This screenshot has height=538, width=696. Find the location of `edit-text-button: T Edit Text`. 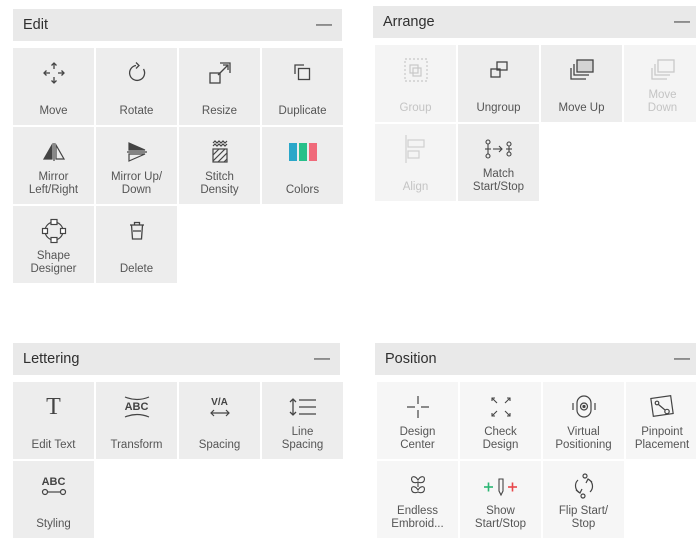

edit-text-button: T Edit Text is located at coordinates (53, 420).